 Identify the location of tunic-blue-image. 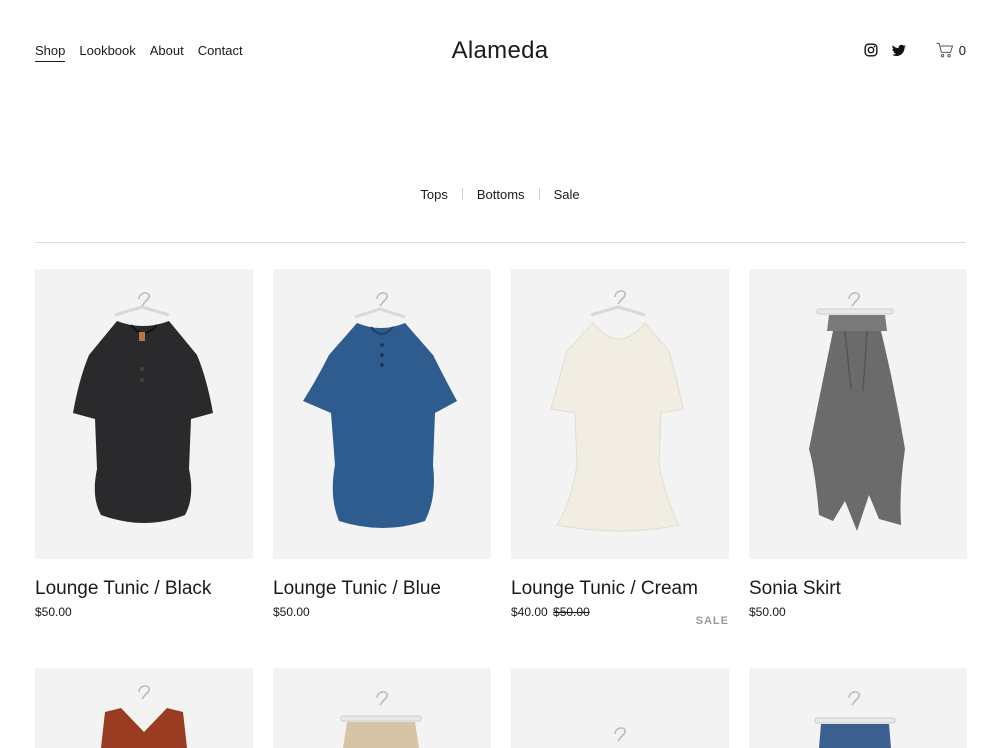
(380, 410).